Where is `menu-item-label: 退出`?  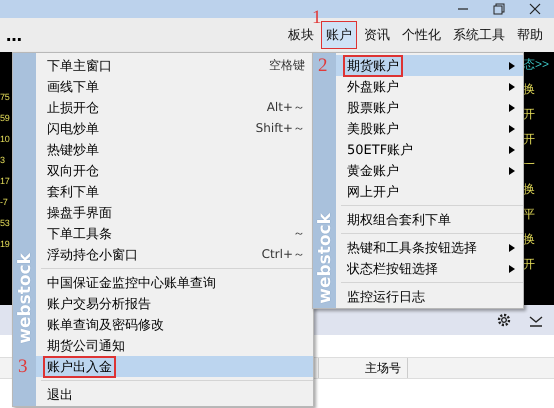
menu-item-label: 退出 is located at coordinates (60, 395).